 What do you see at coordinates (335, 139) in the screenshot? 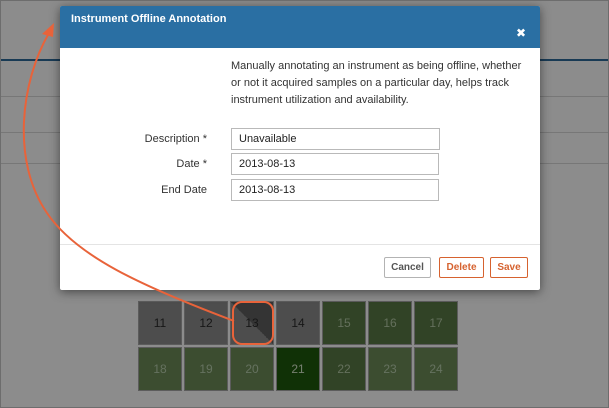
I see `description-input` at bounding box center [335, 139].